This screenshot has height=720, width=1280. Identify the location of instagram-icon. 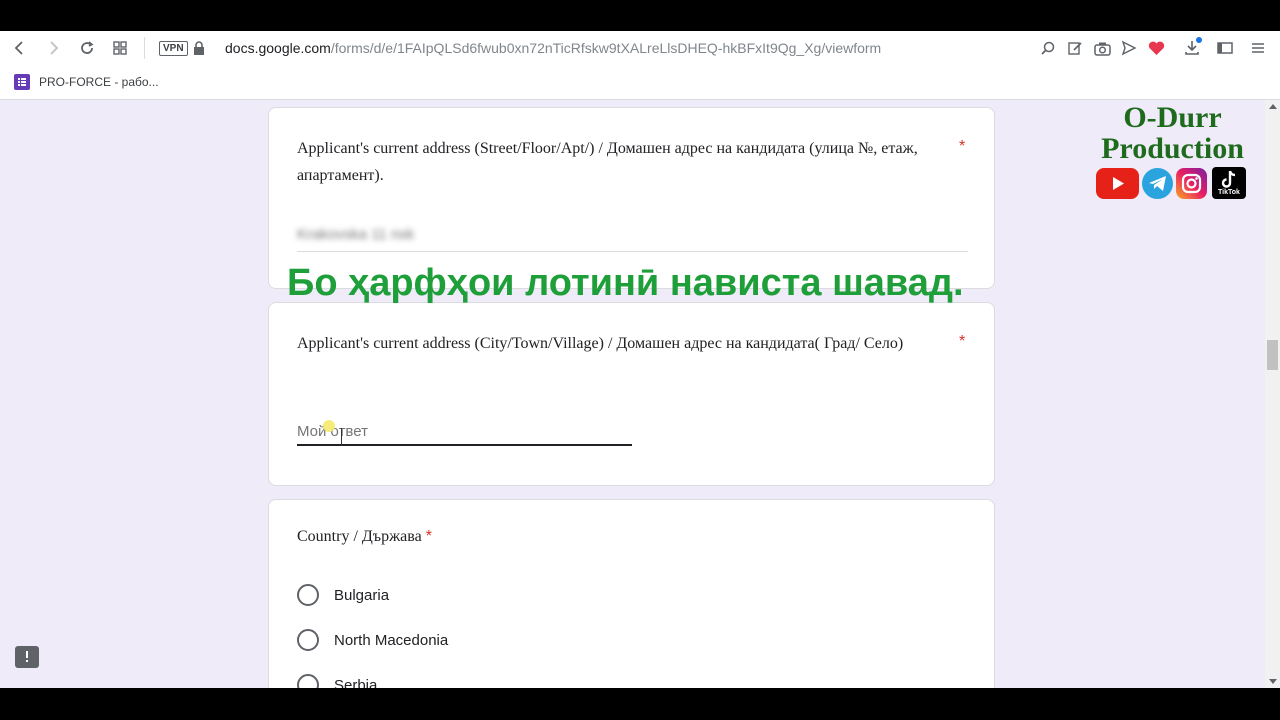
(1191, 183).